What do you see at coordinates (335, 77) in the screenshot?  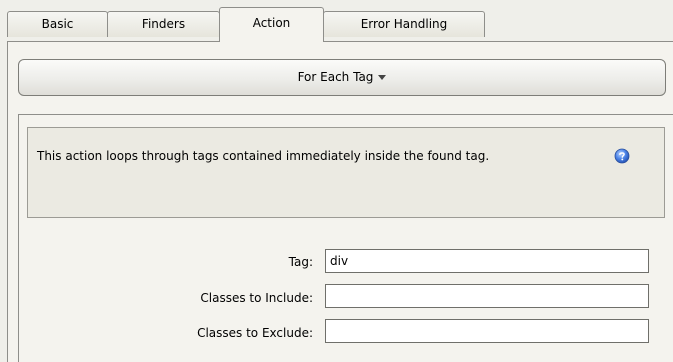 I see `action-type-label: For Each Tag` at bounding box center [335, 77].